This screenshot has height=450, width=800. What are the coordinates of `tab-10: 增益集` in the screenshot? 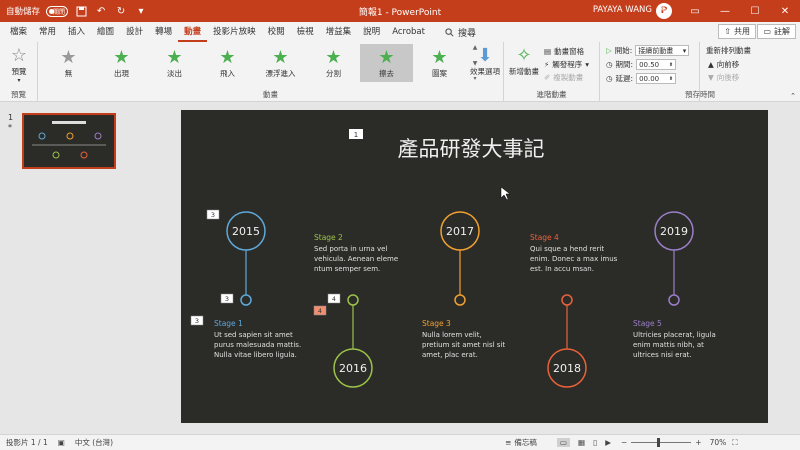 It's located at (339, 32).